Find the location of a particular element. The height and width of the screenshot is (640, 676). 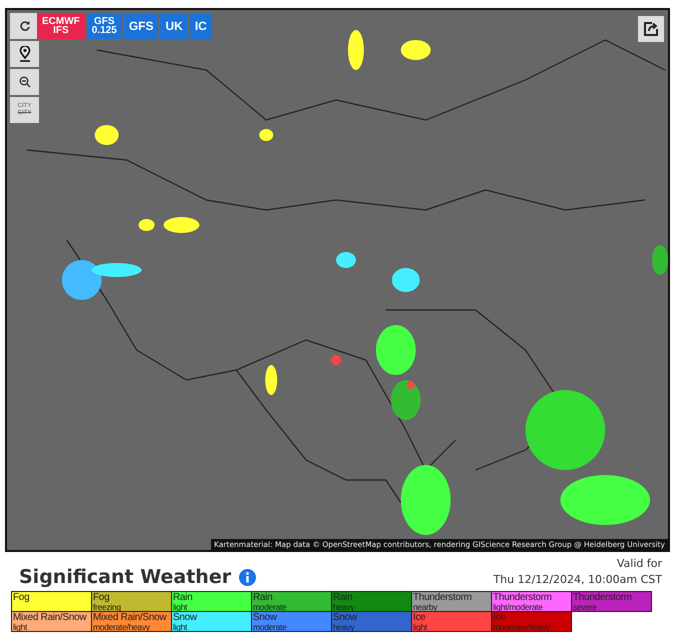

legend-swatch: Ice light is located at coordinates (451, 621).